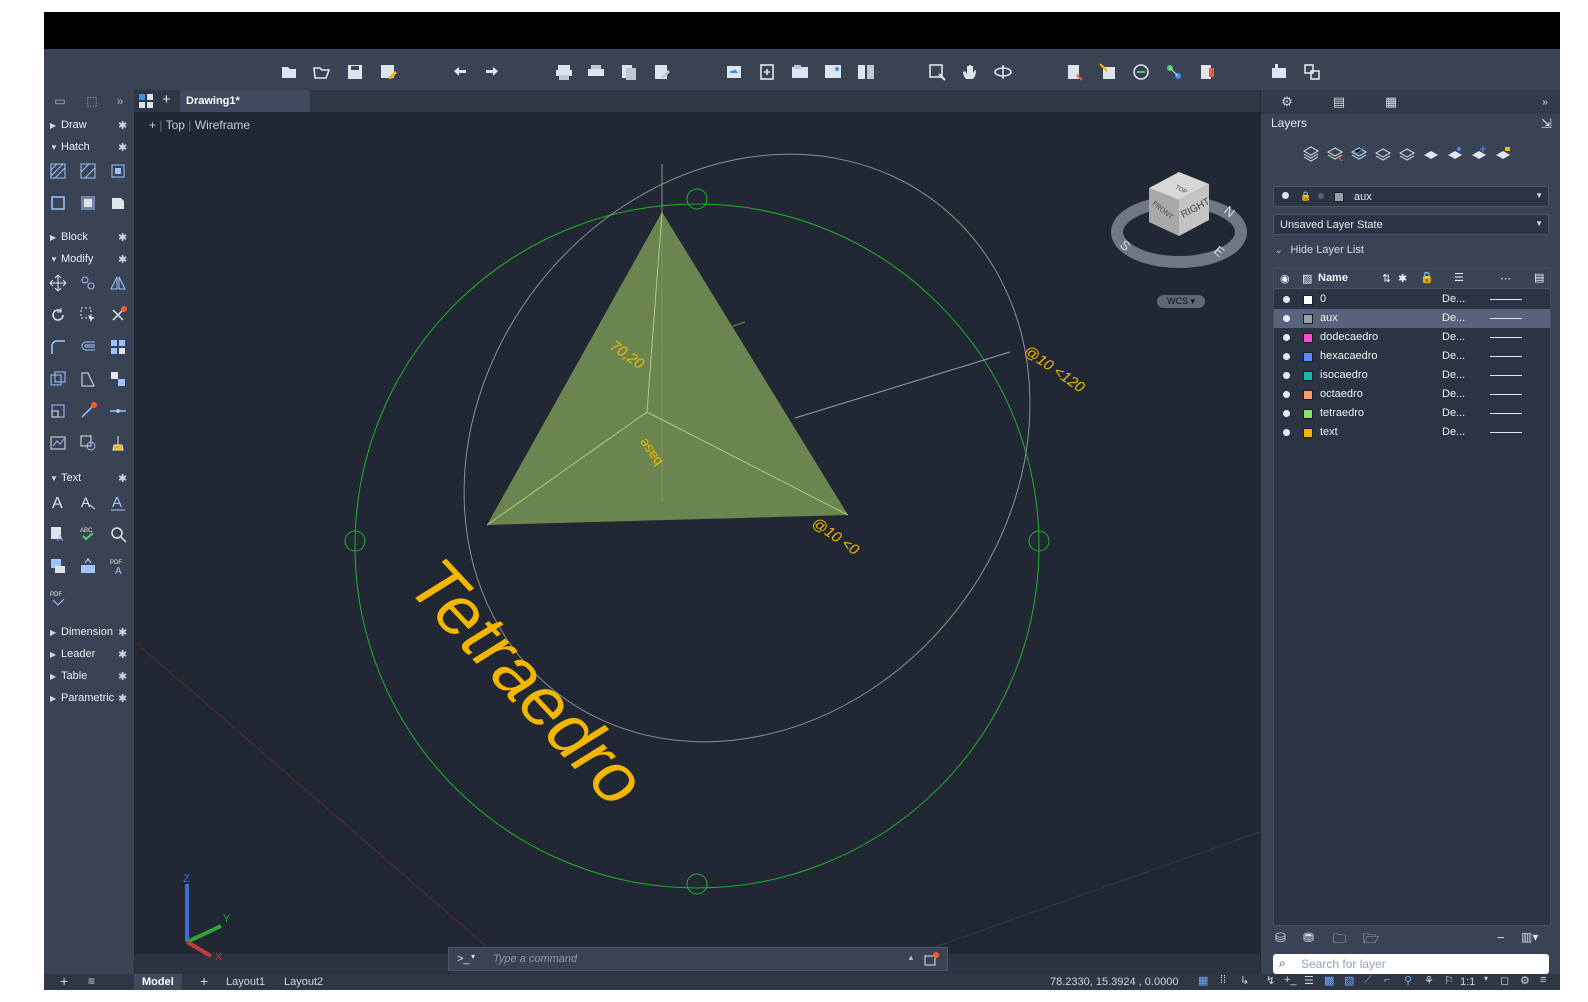  Describe the element at coordinates (1505, 278) in the screenshot. I see `linetype-column-icon: ⋯` at that location.